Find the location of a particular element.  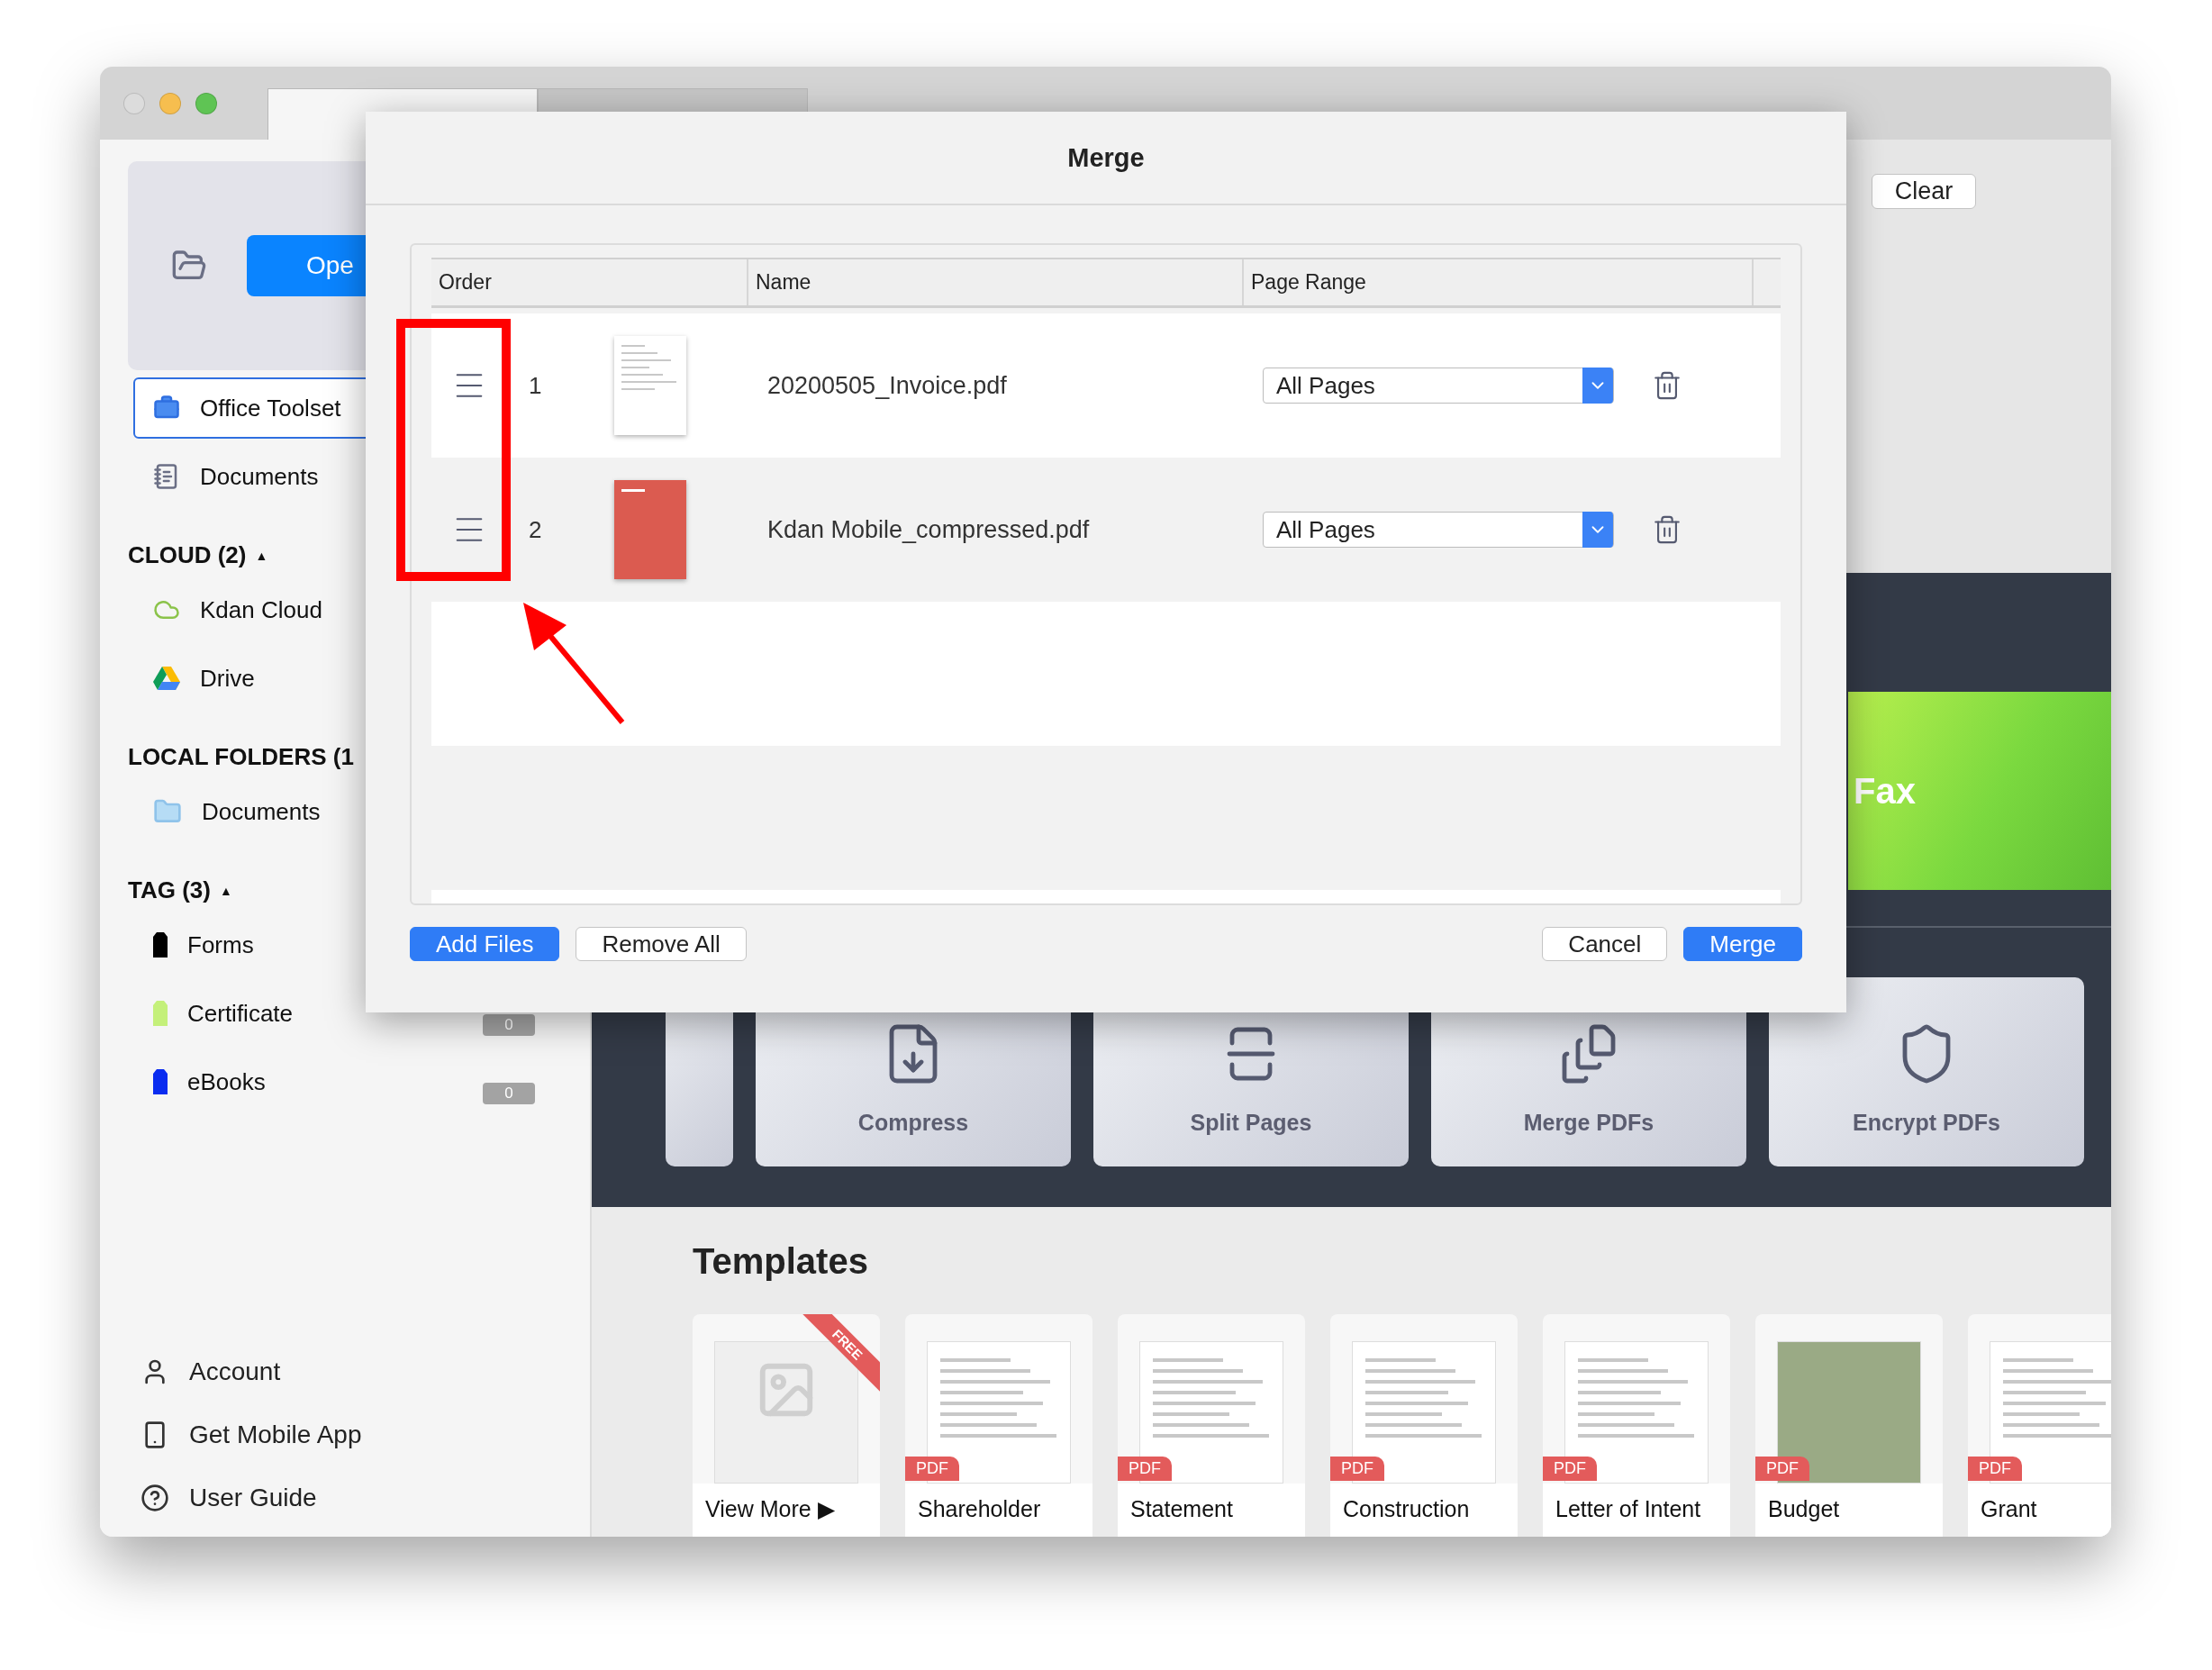

template-card: PDF Shareholder is located at coordinates (998, 1425).